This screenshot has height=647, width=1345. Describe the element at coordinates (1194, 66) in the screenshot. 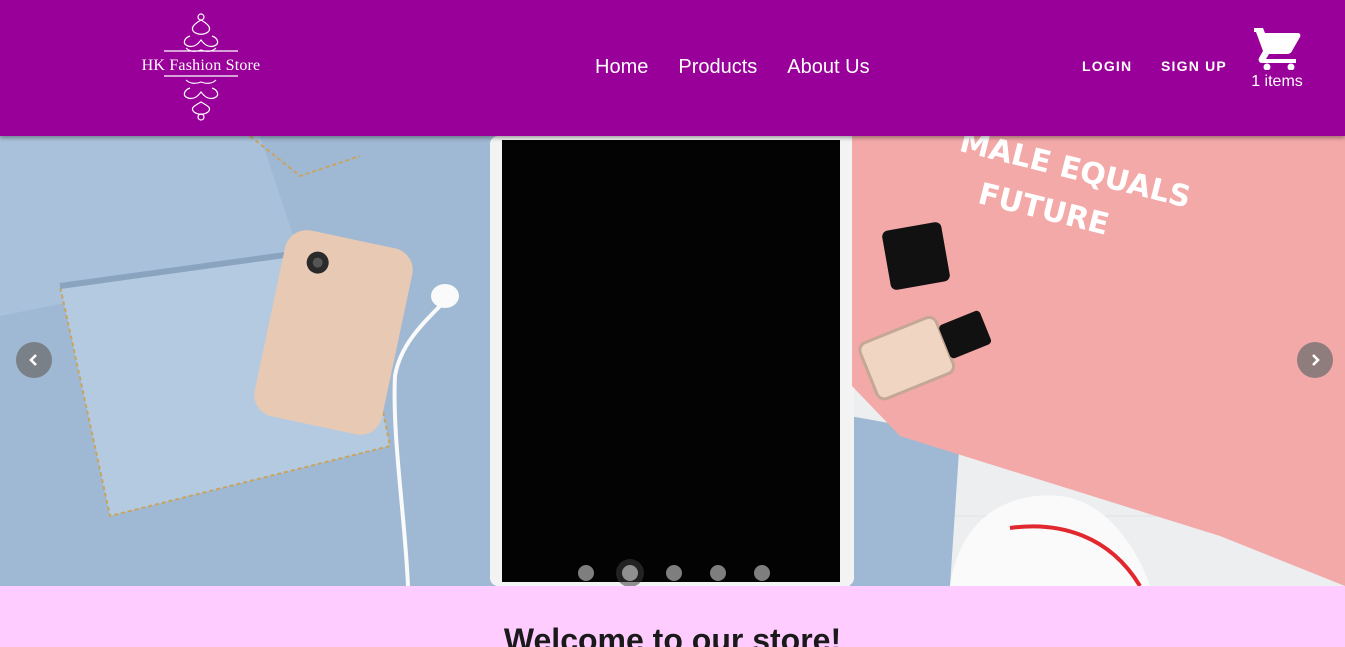

I see `signup-link: SIGN UP` at that location.